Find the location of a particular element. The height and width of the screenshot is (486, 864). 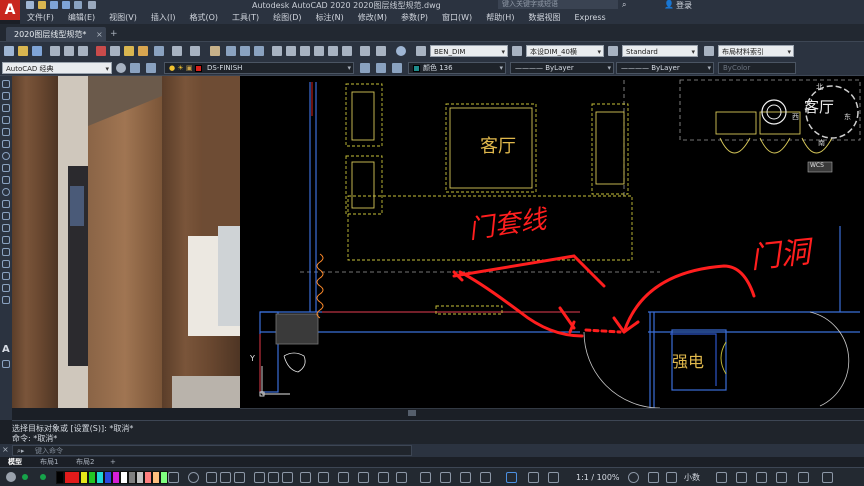

object-snap-tracking-icon is located at coordinates (445, 477).